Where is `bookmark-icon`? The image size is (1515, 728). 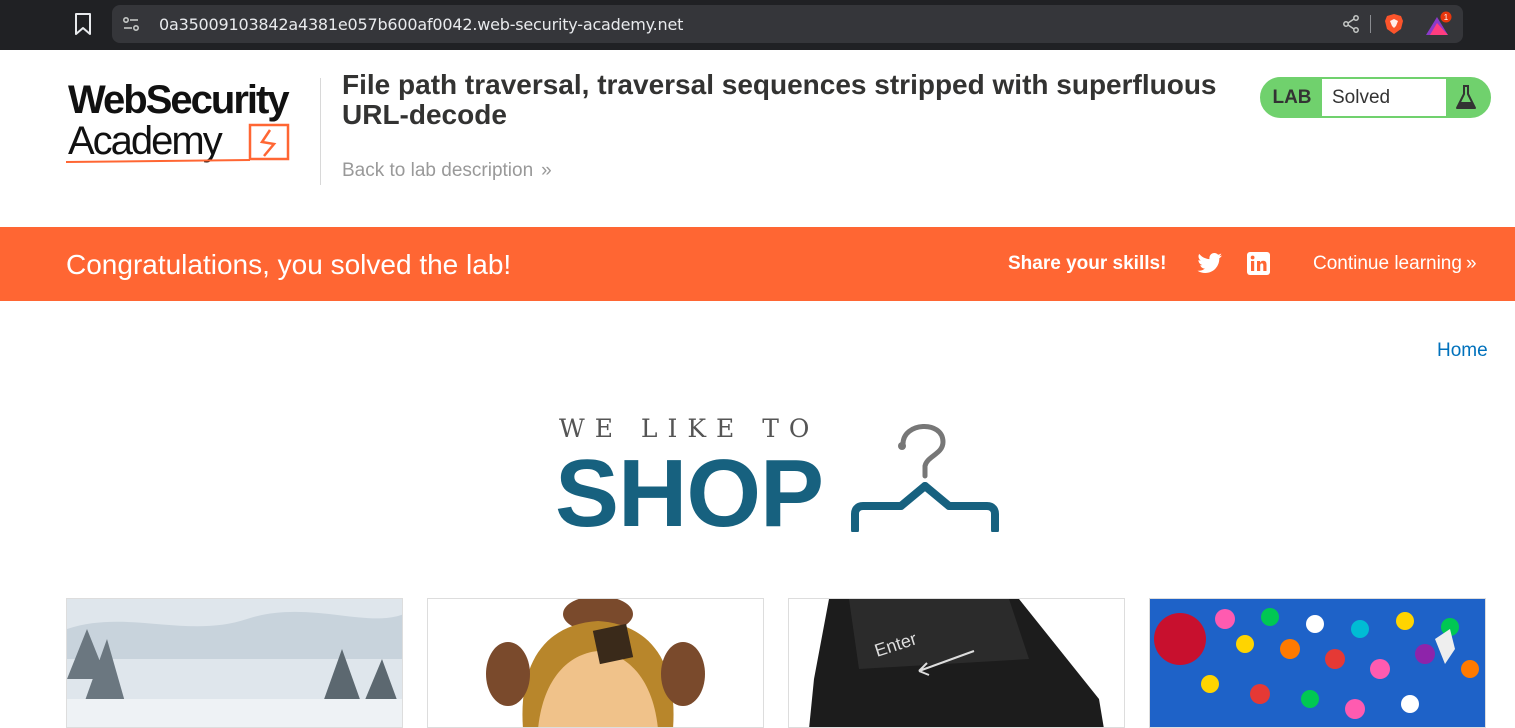
bookmark-icon is located at coordinates (83, 24).